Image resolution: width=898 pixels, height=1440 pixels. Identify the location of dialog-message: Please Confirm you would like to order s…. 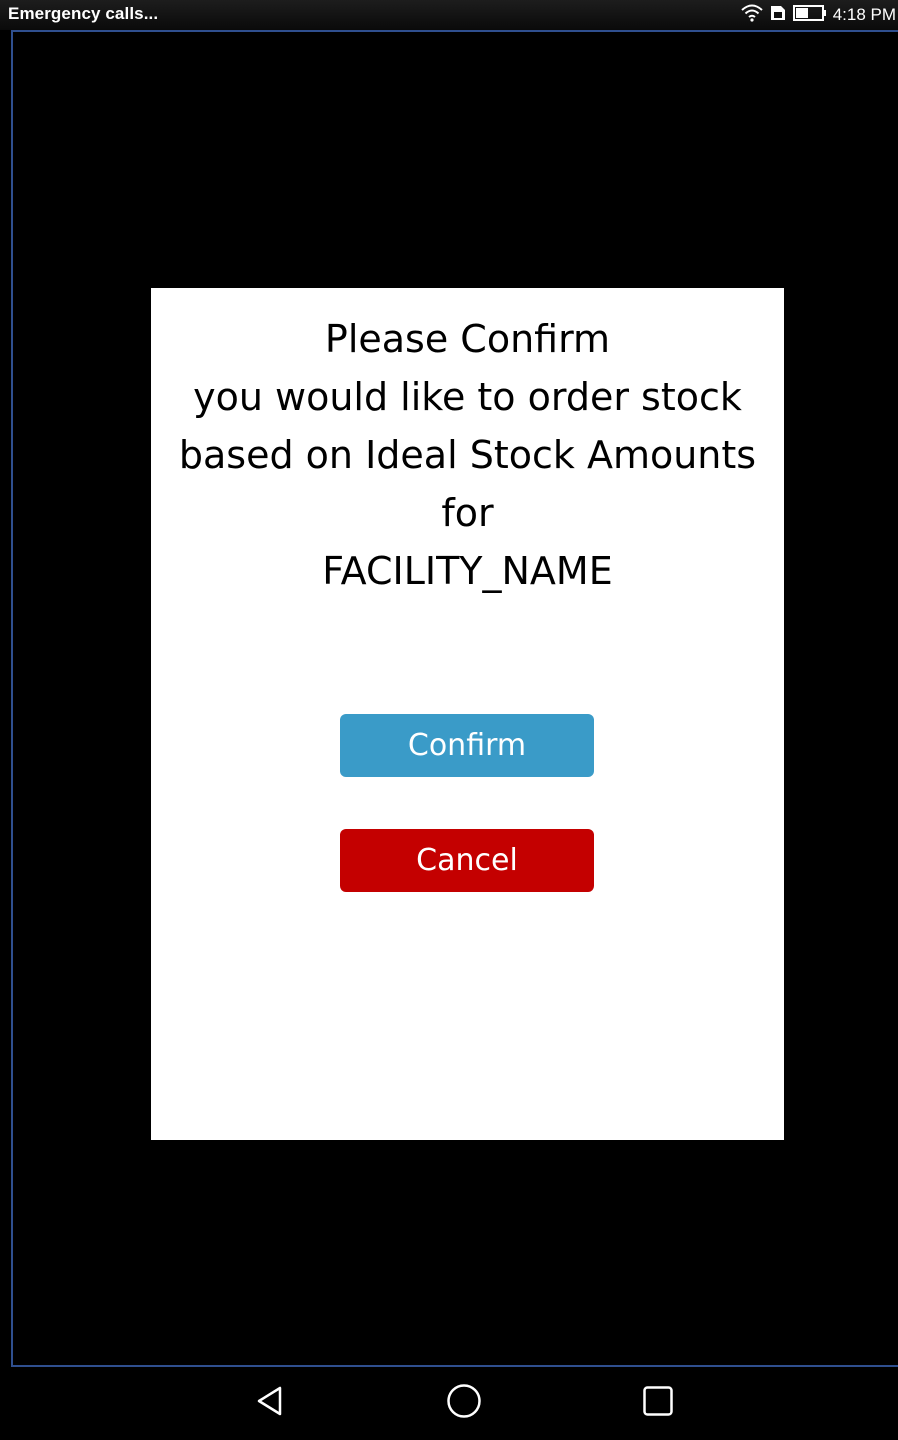
(467, 455).